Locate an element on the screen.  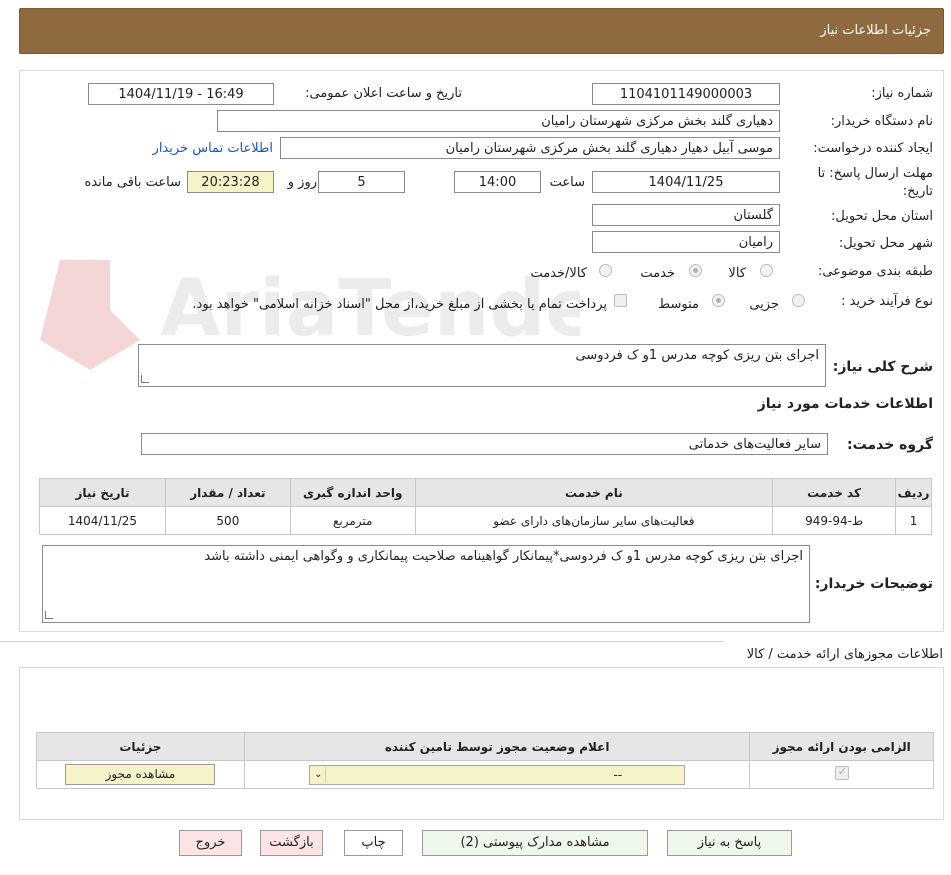
cell-unit: مترمربع is located at coordinates (352, 520).